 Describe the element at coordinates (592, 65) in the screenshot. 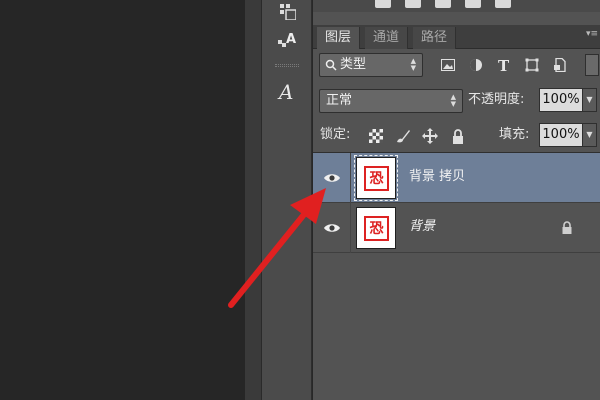

I see `filter-toggle-switch` at that location.